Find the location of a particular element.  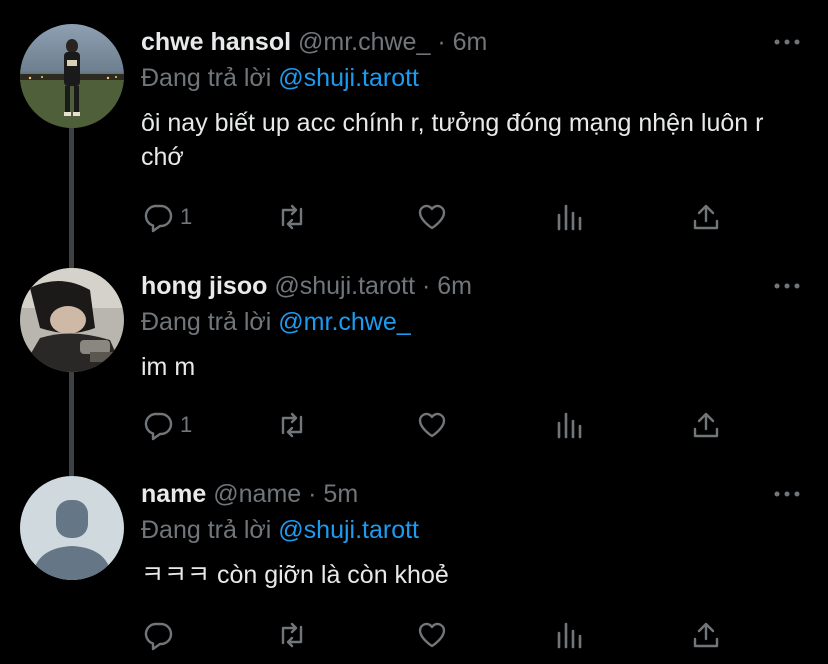

display-name: hong jisoo is located at coordinates (204, 286).